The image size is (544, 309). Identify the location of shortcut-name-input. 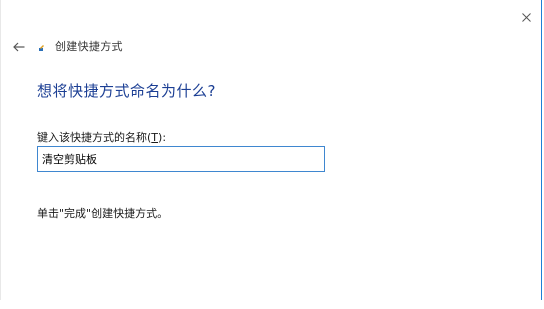
(181, 159).